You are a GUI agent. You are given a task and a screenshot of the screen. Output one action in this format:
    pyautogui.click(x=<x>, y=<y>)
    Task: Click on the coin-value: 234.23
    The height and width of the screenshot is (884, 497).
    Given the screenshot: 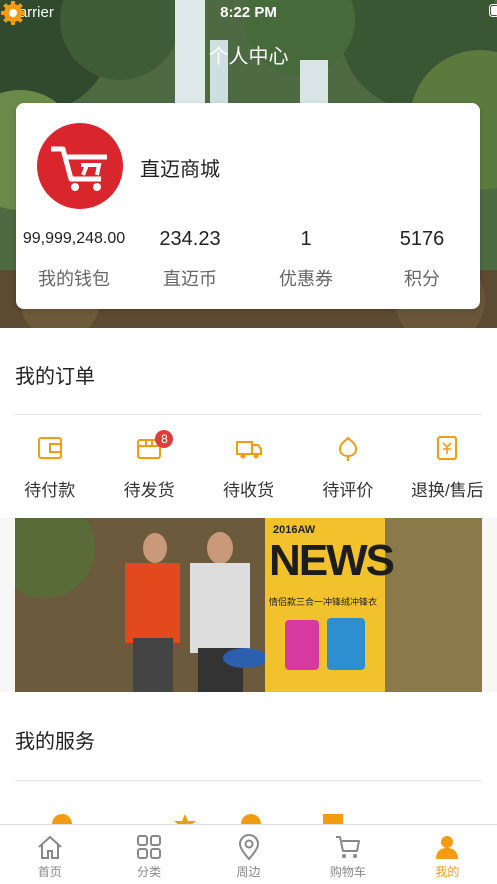 What is the action you would take?
    pyautogui.click(x=190, y=239)
    